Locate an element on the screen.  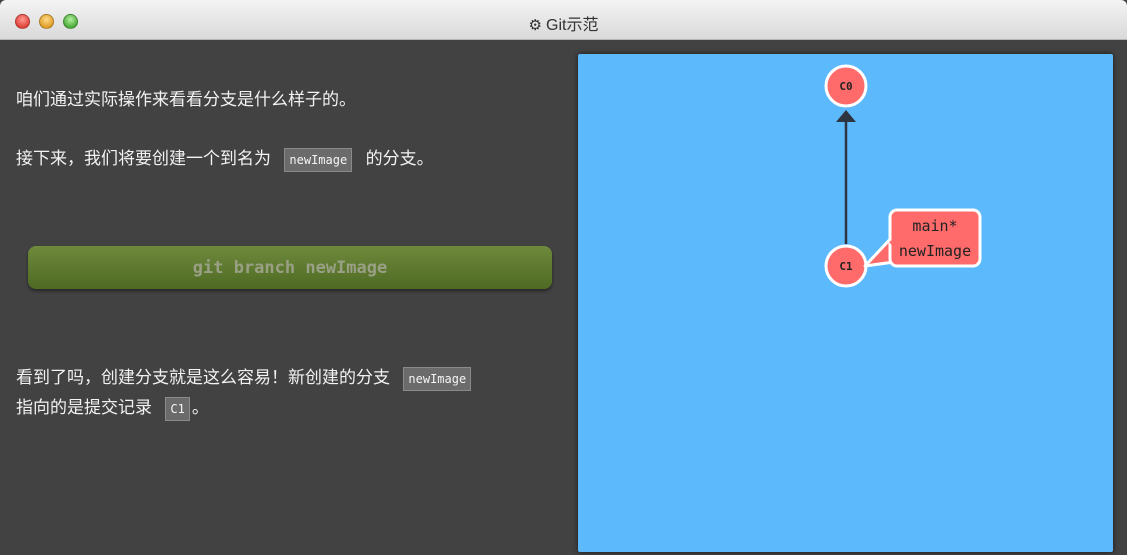
lesson-line-4-suffix: 。 is located at coordinates (200, 408).